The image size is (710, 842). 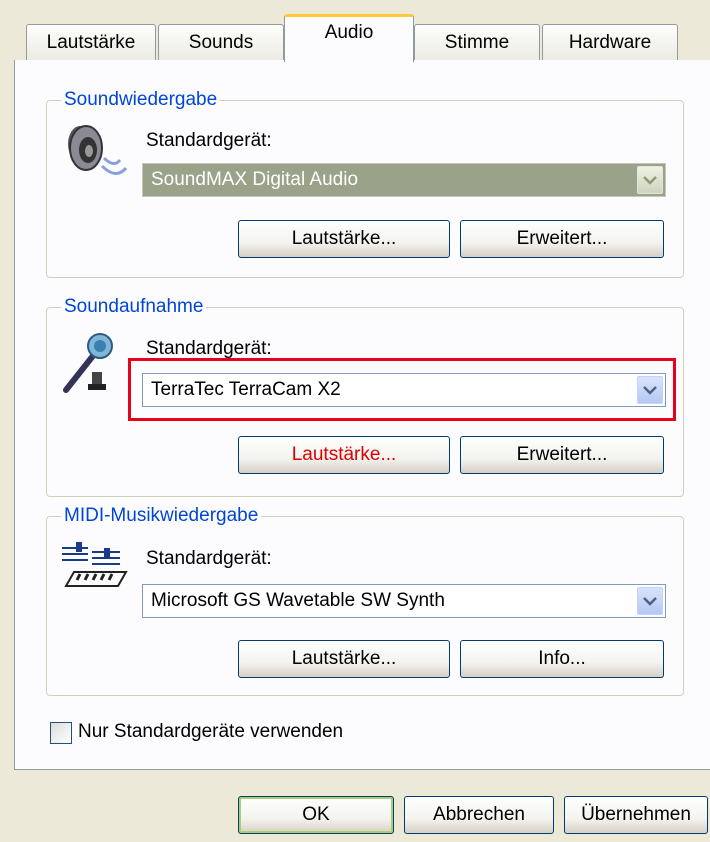 I want to click on apply-label: Übernehmen, so click(x=636, y=814).